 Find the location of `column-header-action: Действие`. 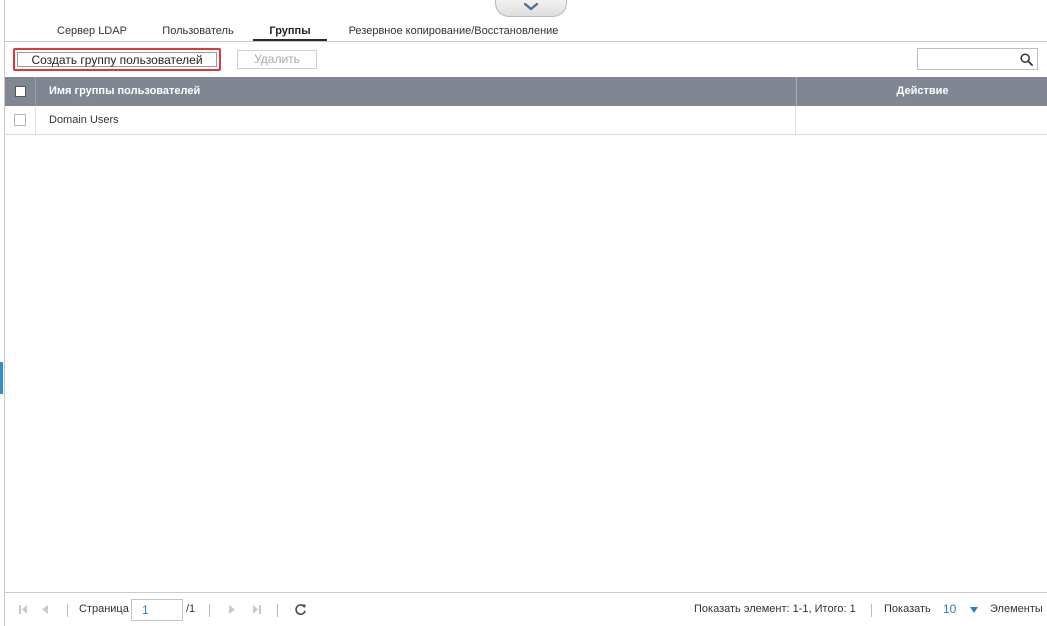

column-header-action: Действие is located at coordinates (922, 91).